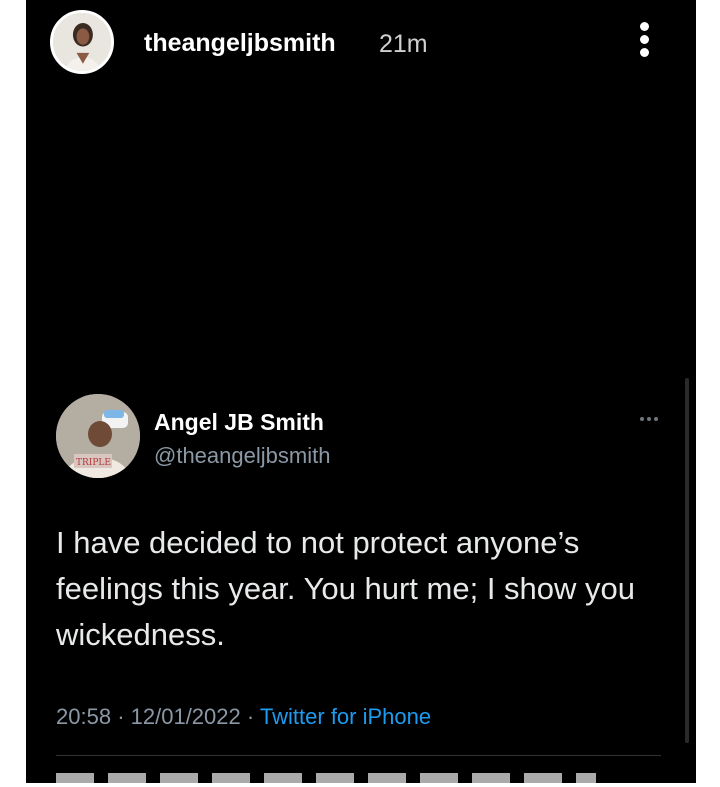  Describe the element at coordinates (361, 45) in the screenshot. I see `story-header: theangeljbsmith 21m` at that location.